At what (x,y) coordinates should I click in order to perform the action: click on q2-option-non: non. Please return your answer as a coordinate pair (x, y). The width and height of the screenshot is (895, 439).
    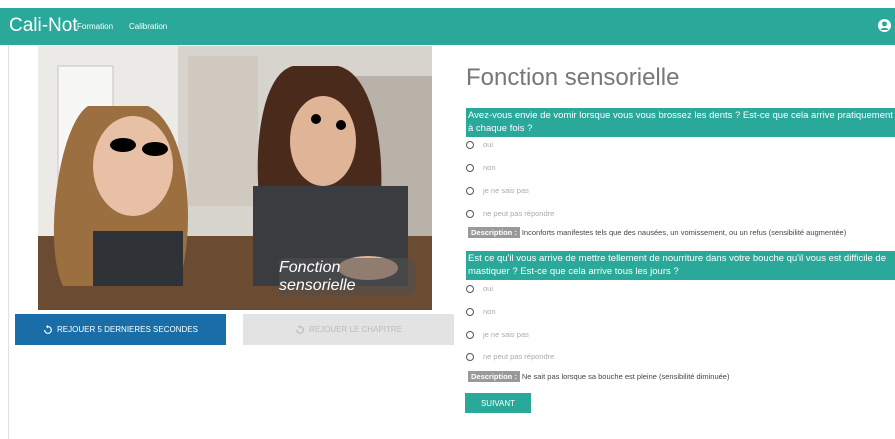
    Looking at the image, I should click on (481, 311).